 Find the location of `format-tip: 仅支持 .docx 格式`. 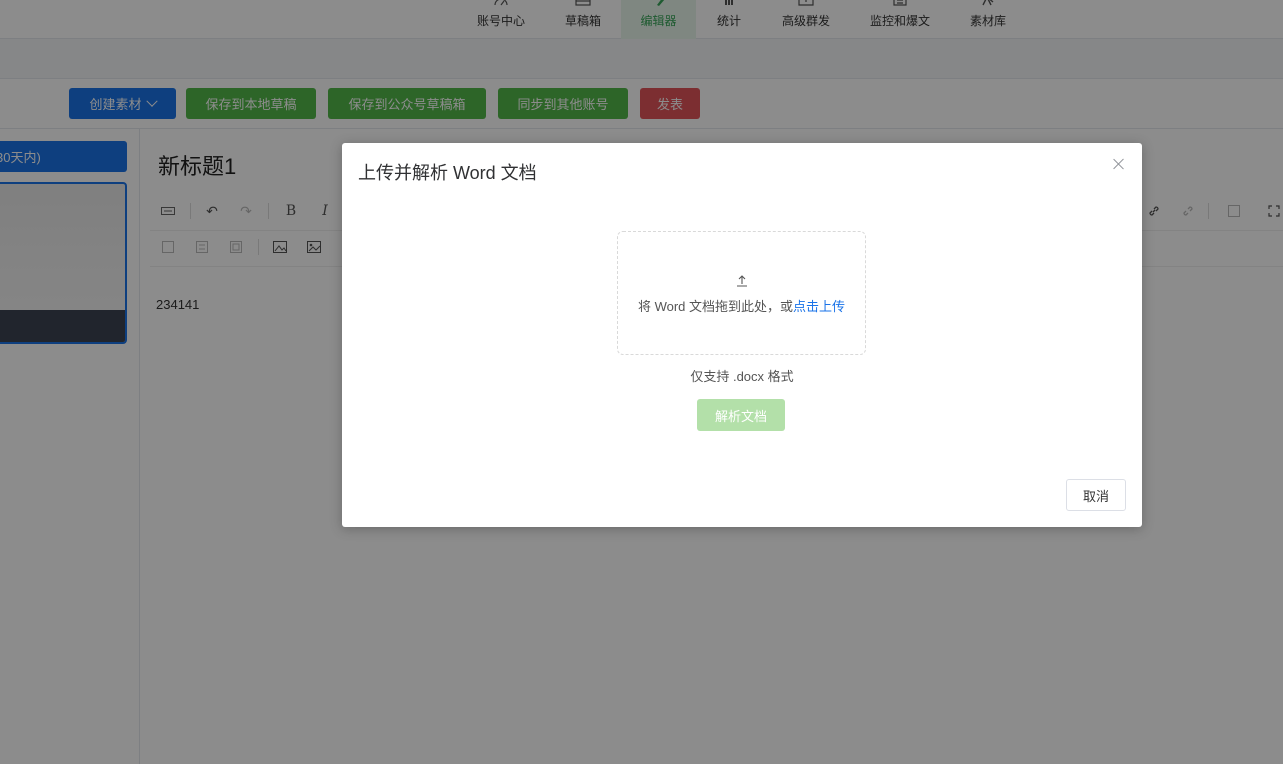

format-tip: 仅支持 .docx 格式 is located at coordinates (742, 376).